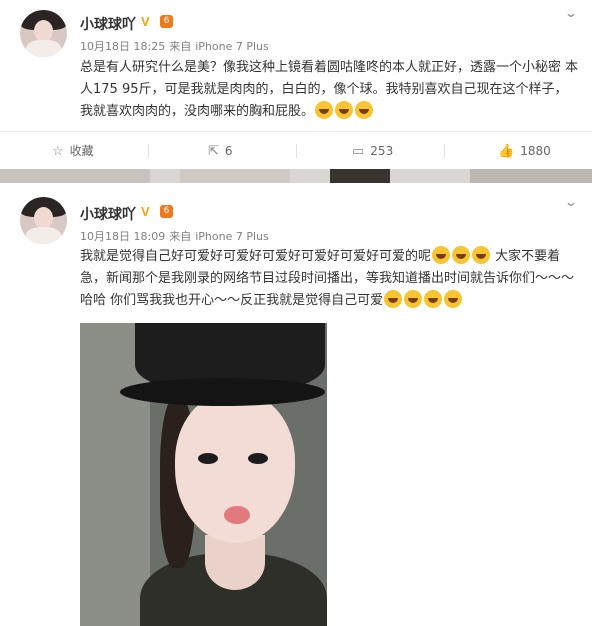 The image size is (592, 626). I want to click on thumbs-up-icon: 👍, so click(506, 151).